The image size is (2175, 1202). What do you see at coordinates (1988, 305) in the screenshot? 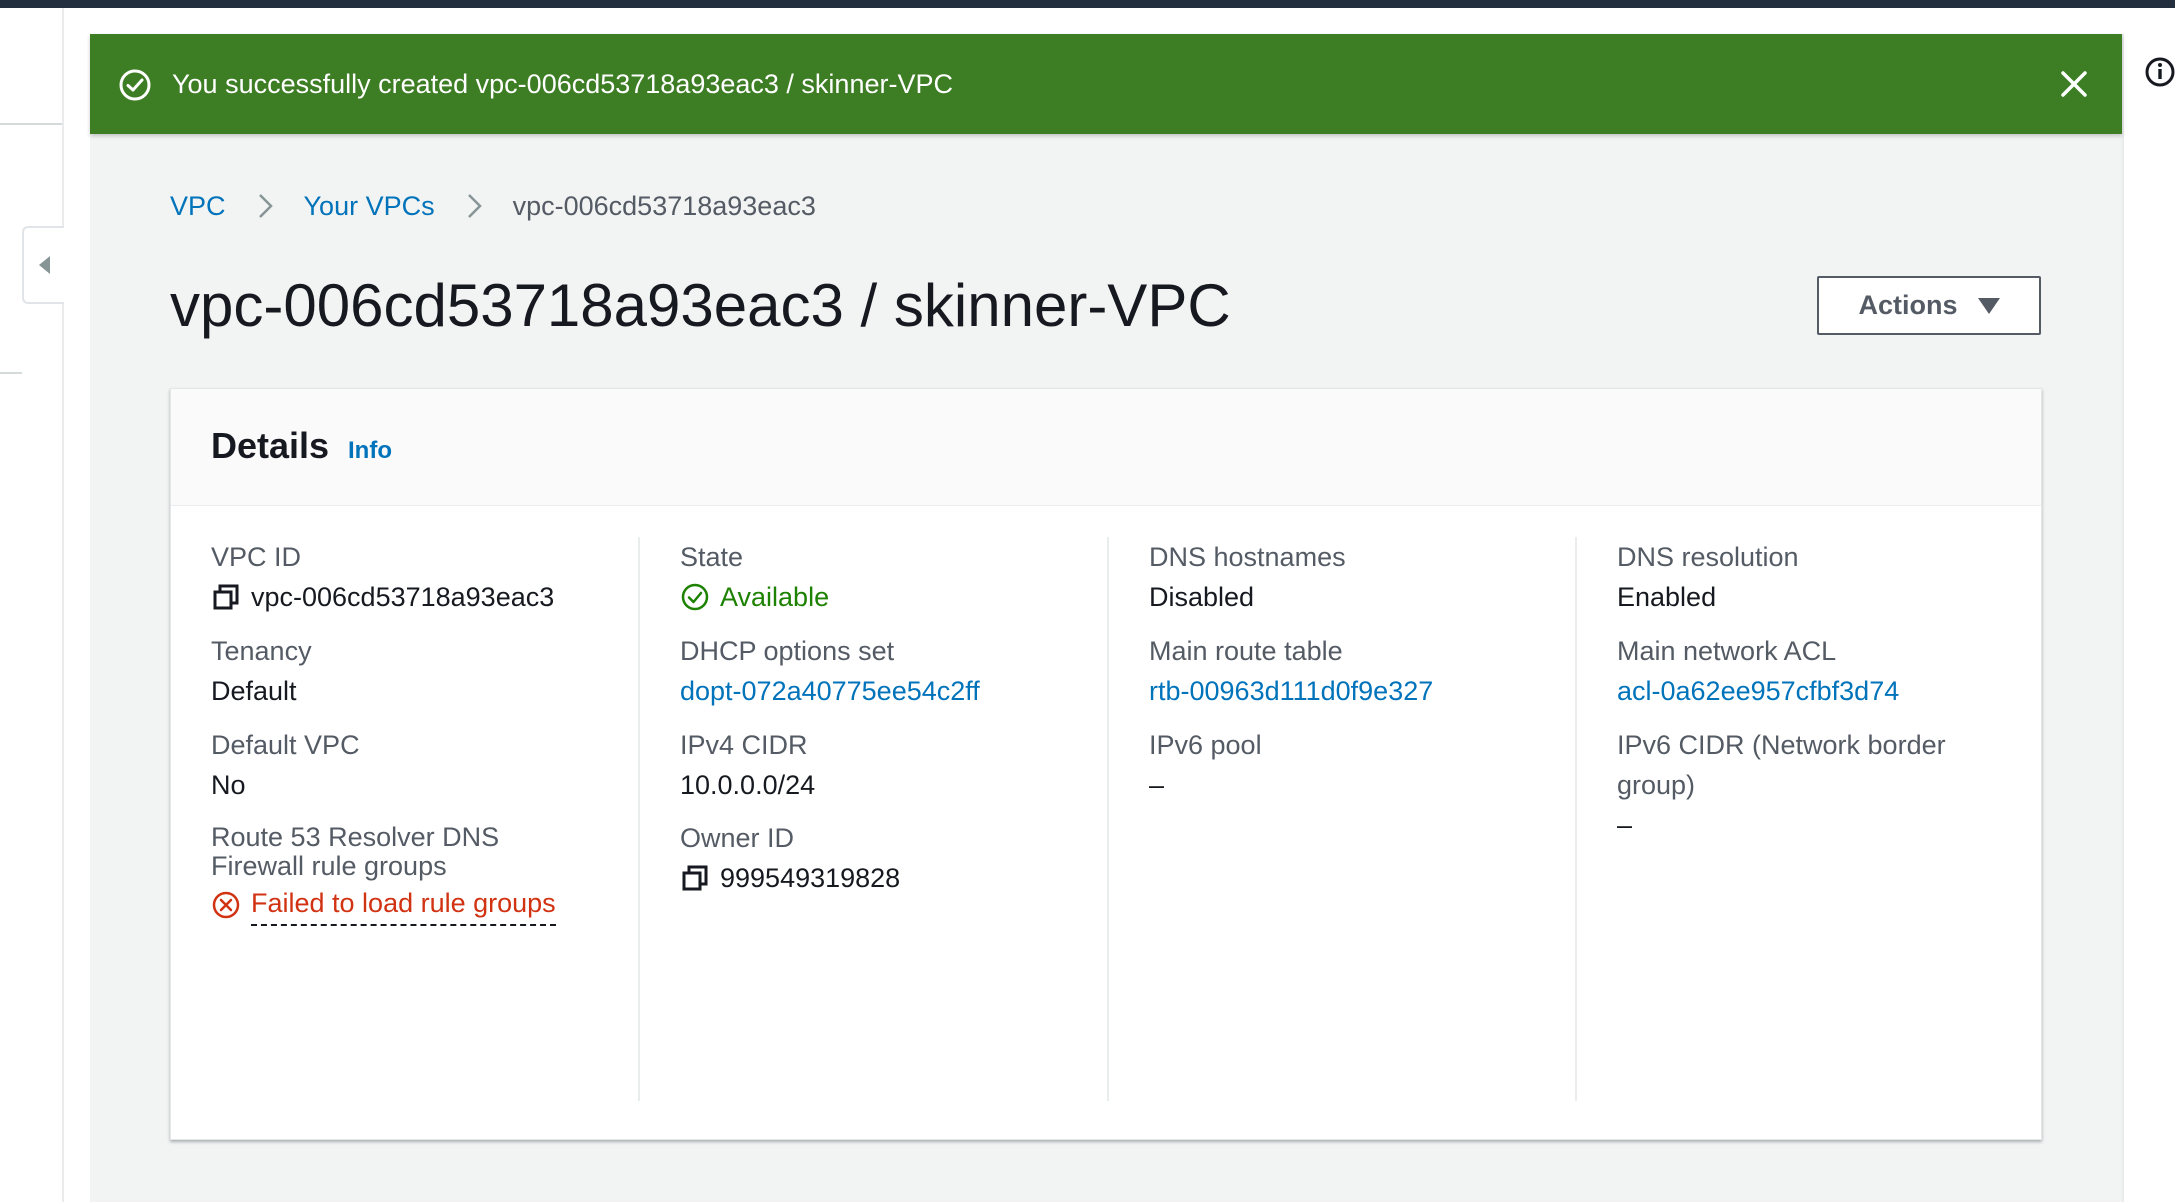
I see `caret-down-icon` at bounding box center [1988, 305].